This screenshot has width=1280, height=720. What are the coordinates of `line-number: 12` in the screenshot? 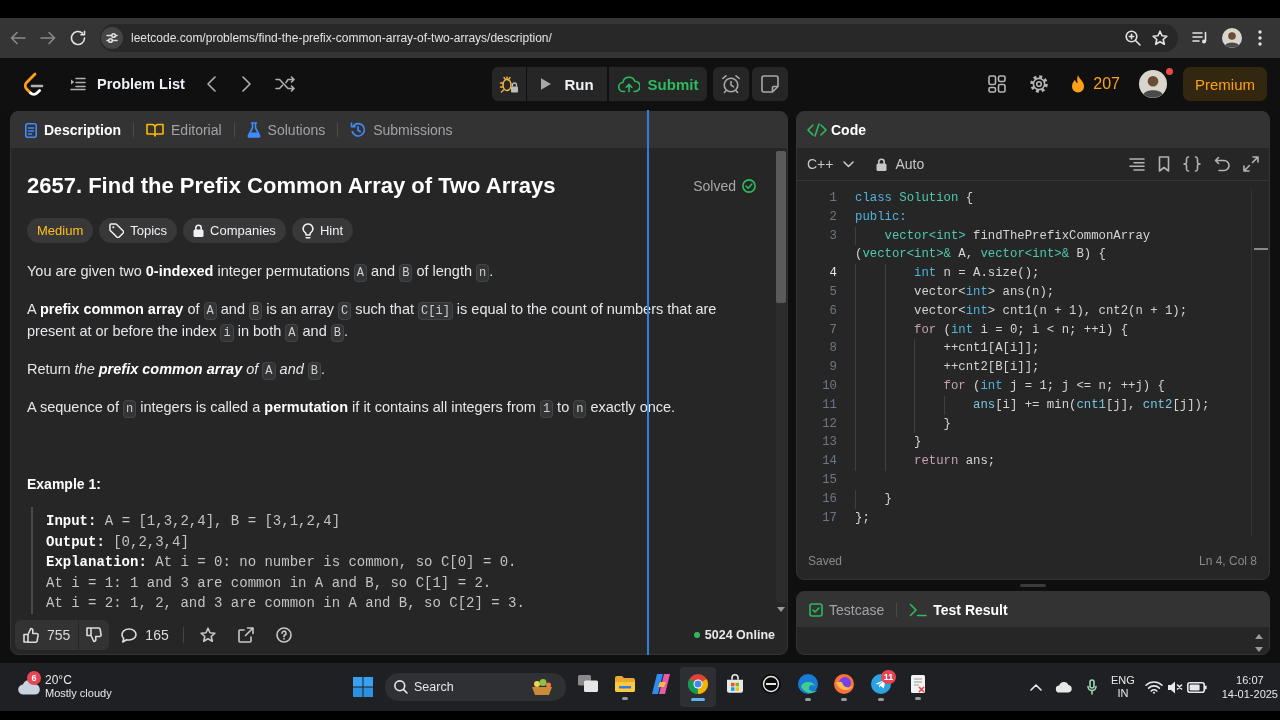 It's located at (829, 424).